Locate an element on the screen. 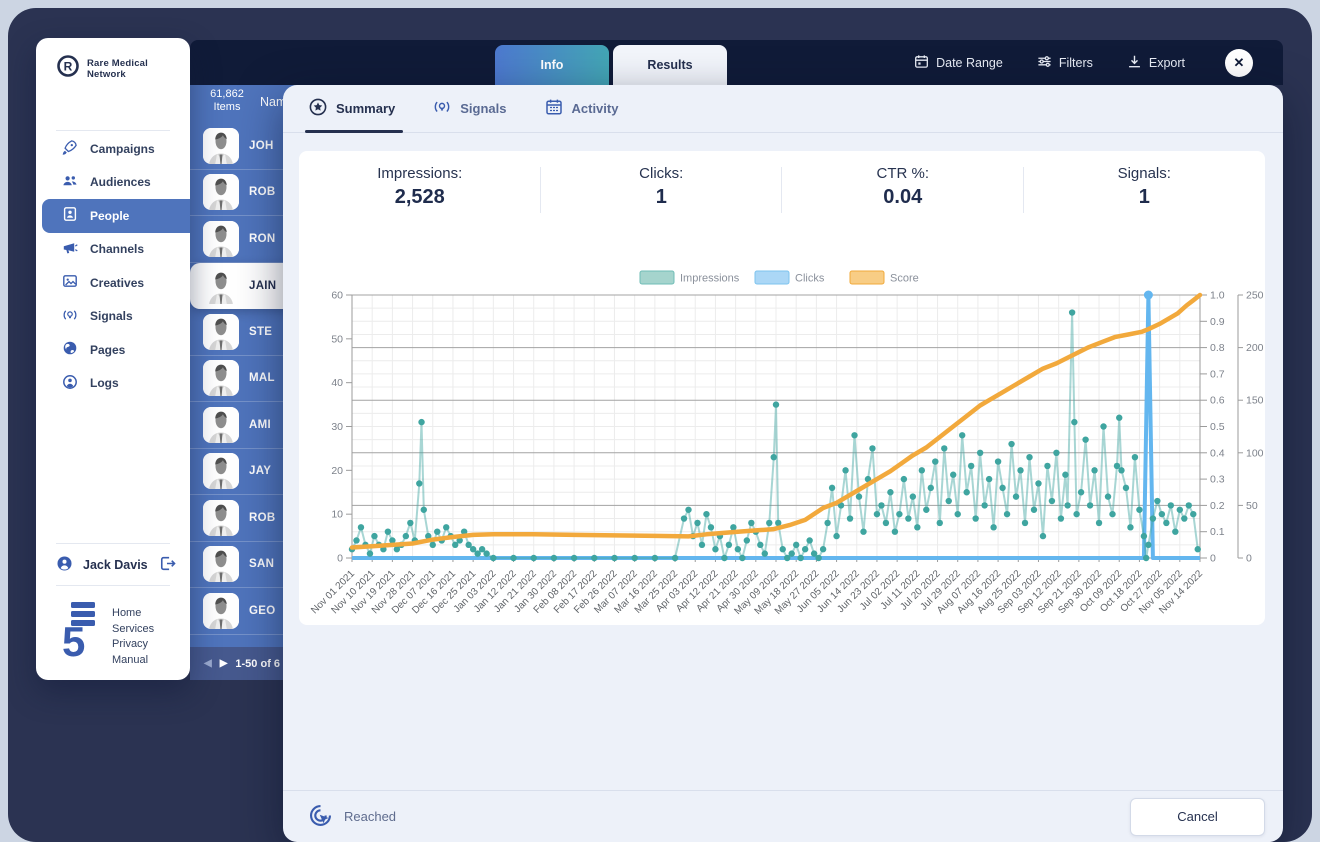 This screenshot has height=842, width=1320. cancel-button: Cancel is located at coordinates (1197, 816).